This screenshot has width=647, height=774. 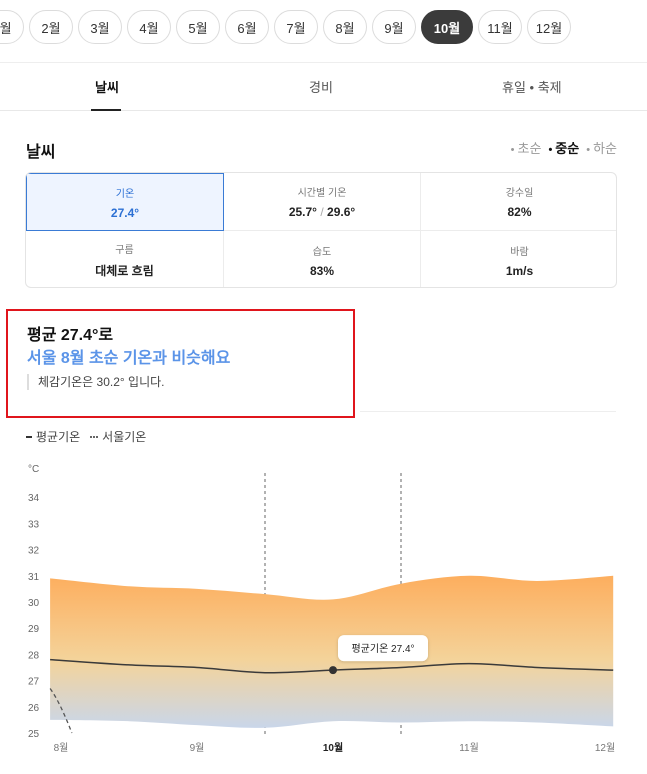 I want to click on stat-temperature: 기온 27.4°, so click(x=125, y=202).